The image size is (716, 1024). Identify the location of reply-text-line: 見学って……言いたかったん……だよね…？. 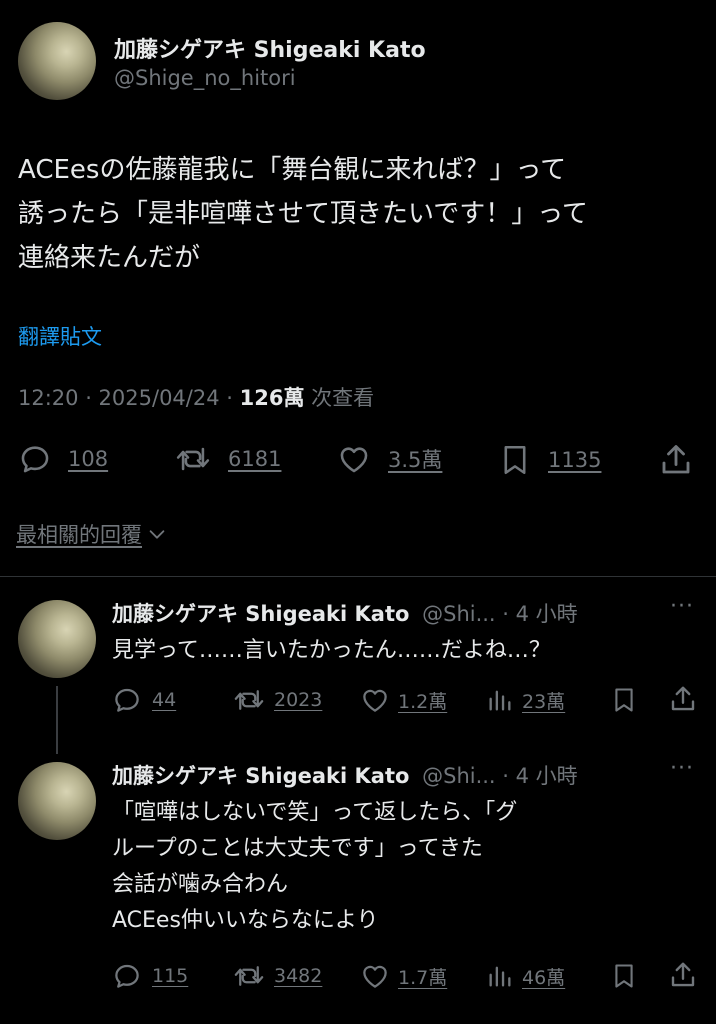
(331, 650).